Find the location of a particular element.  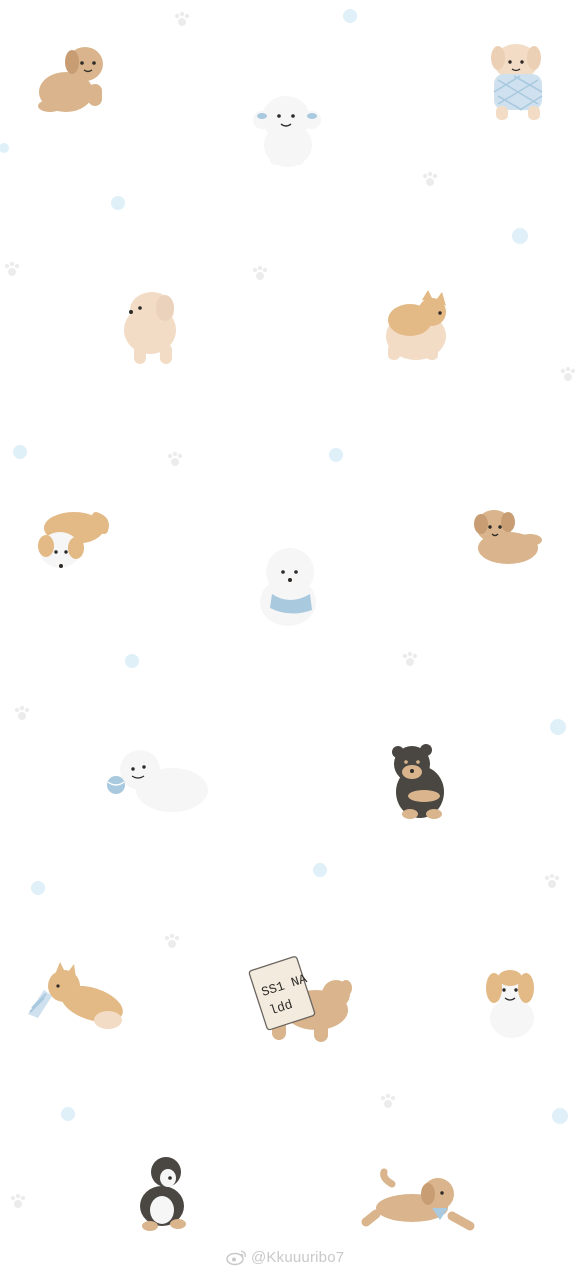

dog-corgi-with-sock is located at coordinates (75, 995).